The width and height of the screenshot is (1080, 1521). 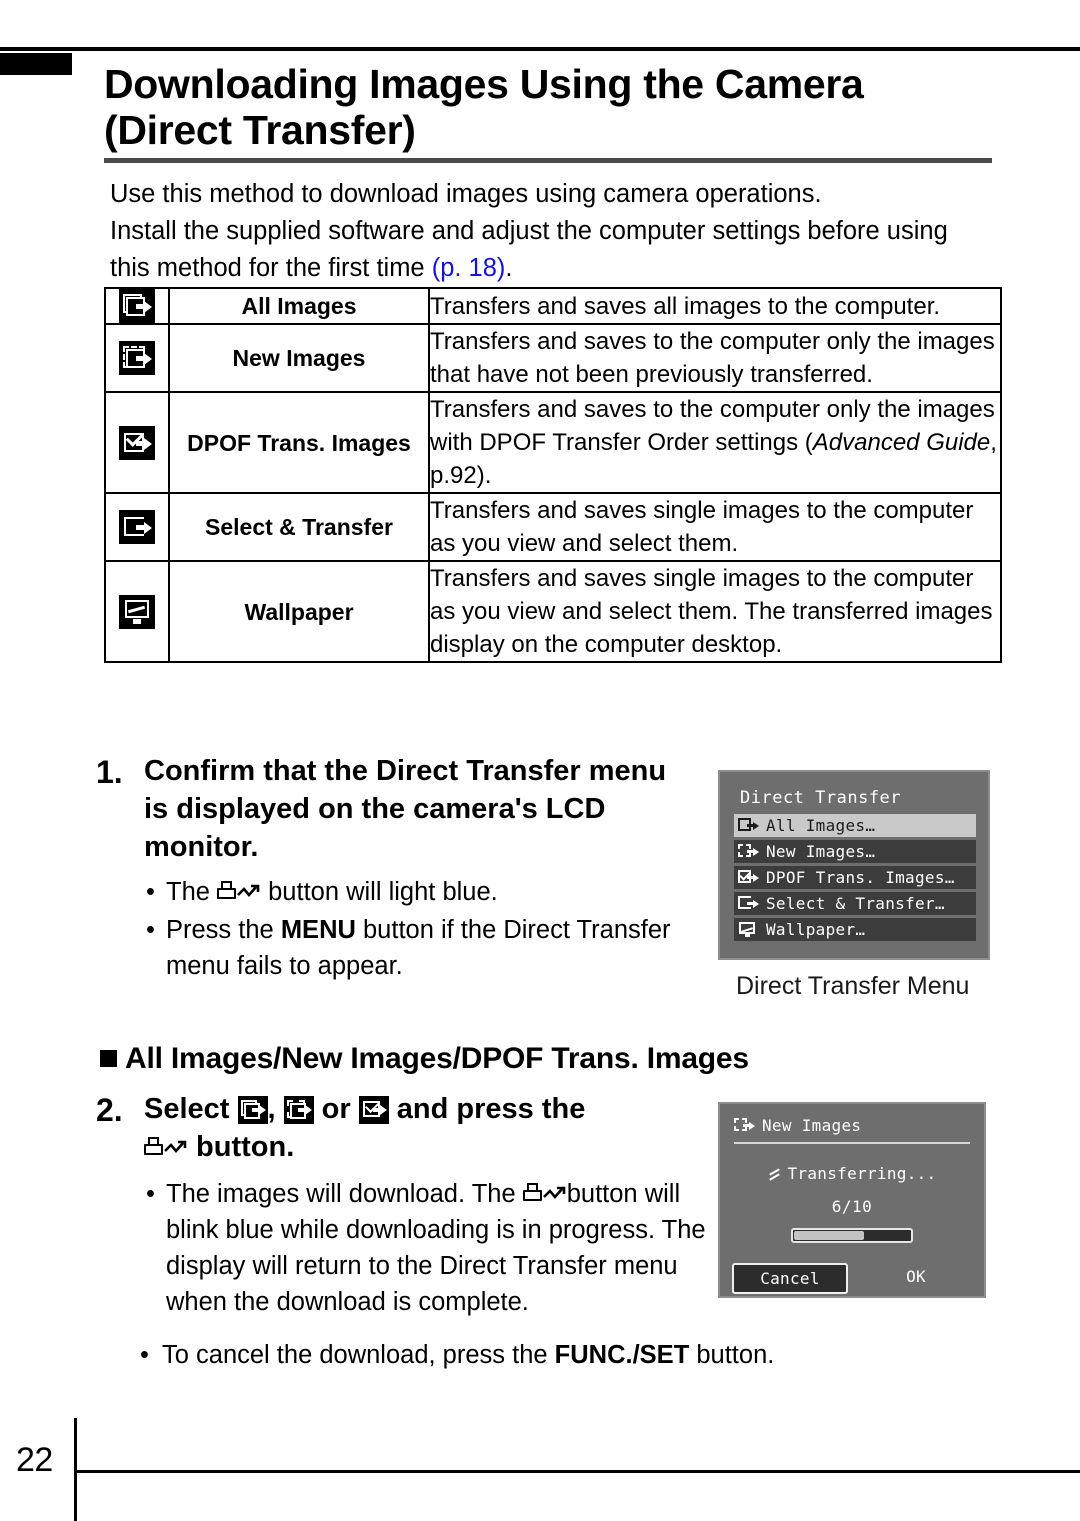 I want to click on page-title-line-2: (Direct Transfer), so click(x=260, y=129).